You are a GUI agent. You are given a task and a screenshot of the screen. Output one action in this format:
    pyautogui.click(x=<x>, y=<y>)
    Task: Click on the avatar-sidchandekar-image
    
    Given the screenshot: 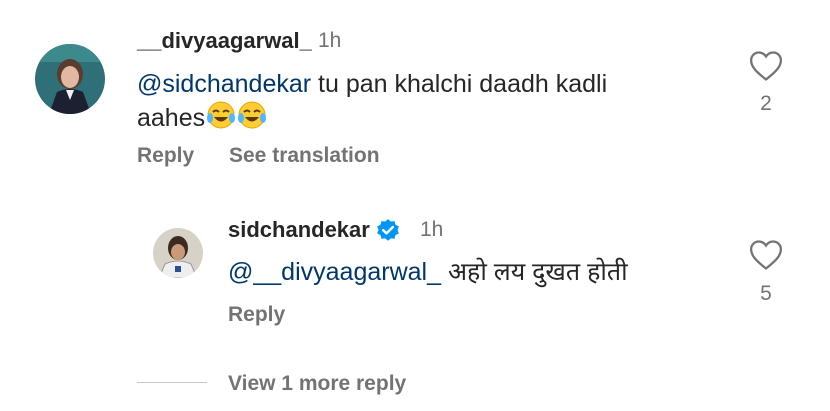 What is the action you would take?
    pyautogui.click(x=178, y=253)
    